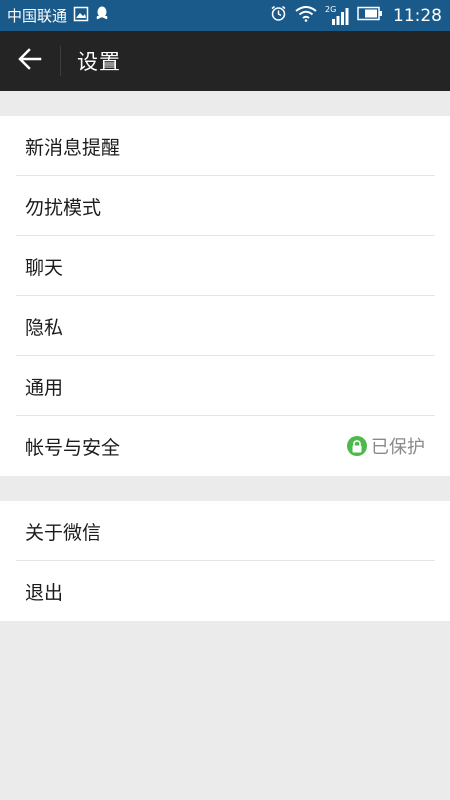 This screenshot has width=450, height=800. I want to click on carrier-label: 中国联通, so click(37, 16).